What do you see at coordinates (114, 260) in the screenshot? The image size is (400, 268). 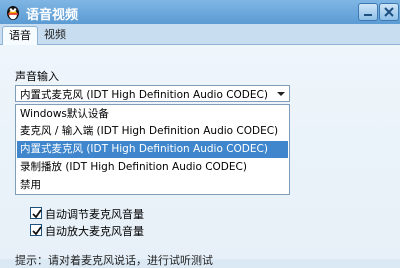 I see `footer-hint-text: 提示：请对着麦克风说话，进行试听测试` at bounding box center [114, 260].